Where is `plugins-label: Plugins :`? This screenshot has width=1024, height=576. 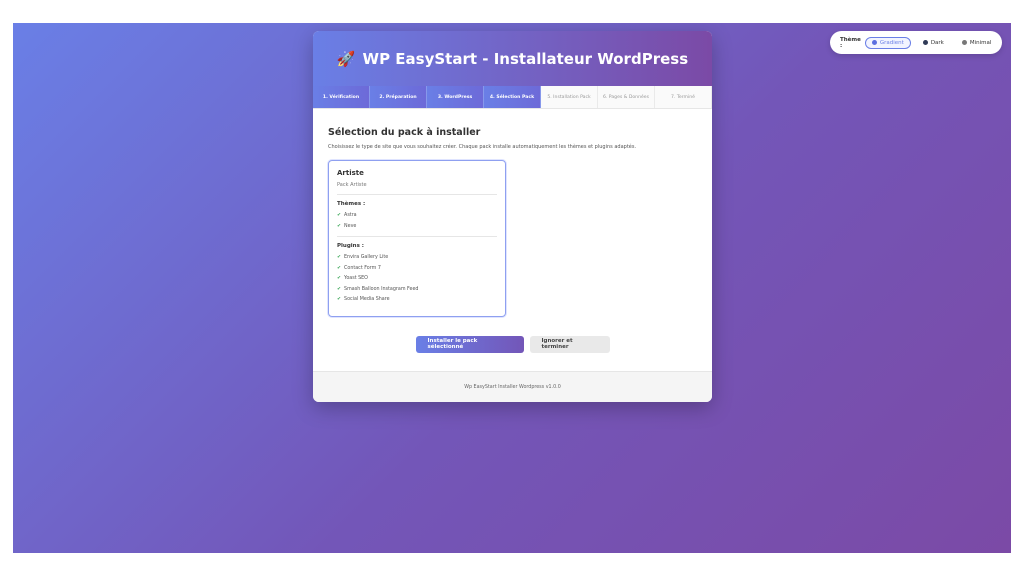
plugins-label: Plugins : is located at coordinates (350, 246).